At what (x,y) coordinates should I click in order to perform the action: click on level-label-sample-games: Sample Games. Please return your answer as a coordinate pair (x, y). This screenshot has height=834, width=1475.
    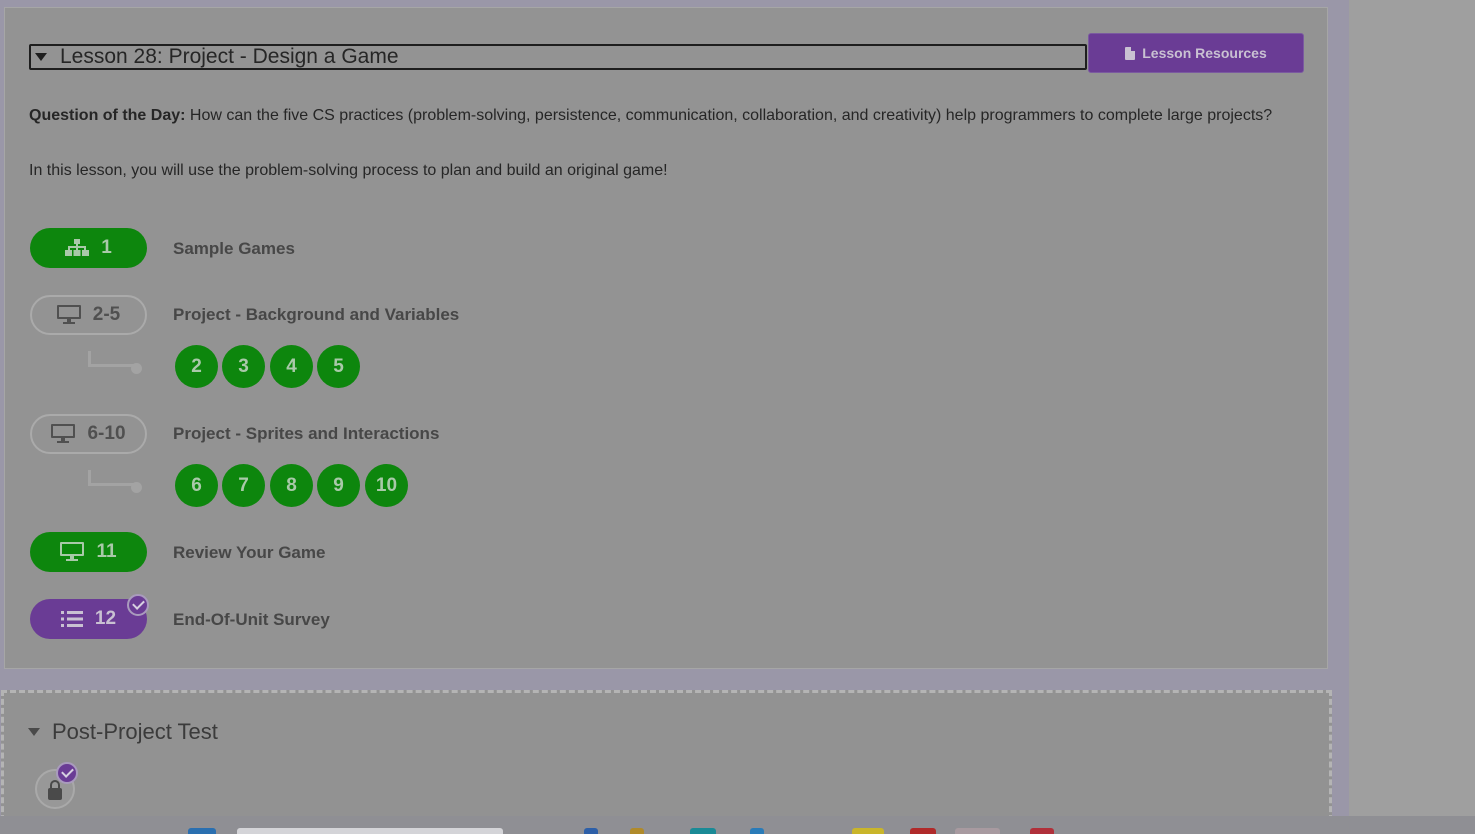
    Looking at the image, I should click on (234, 249).